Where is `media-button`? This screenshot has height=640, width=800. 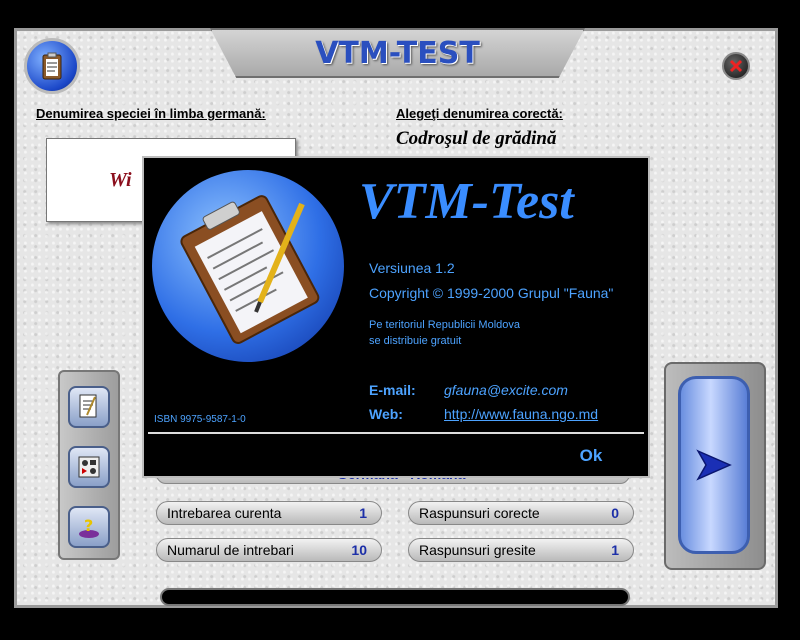 media-button is located at coordinates (89, 467).